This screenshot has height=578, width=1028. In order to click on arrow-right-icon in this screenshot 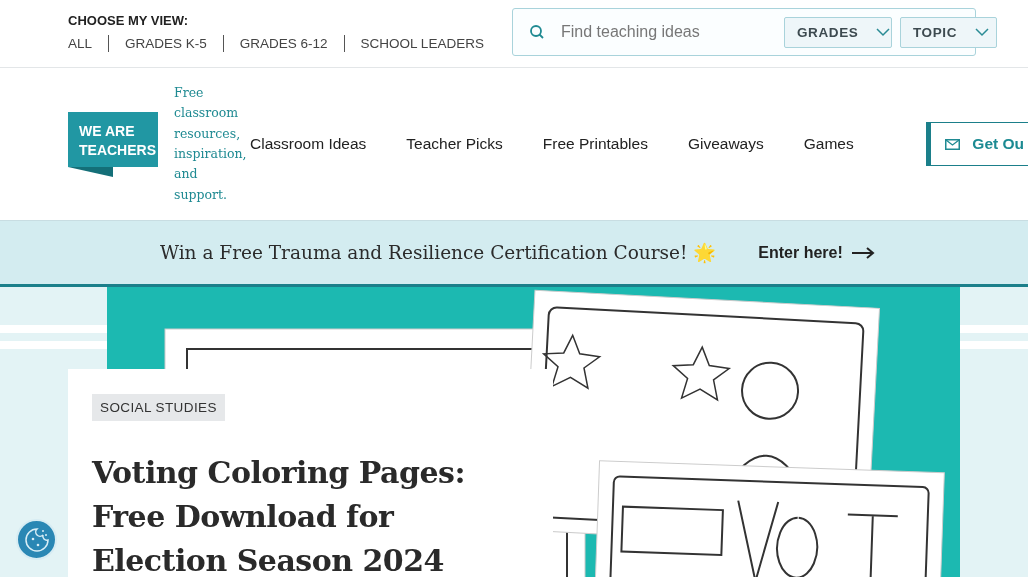, I will do `click(862, 252)`.